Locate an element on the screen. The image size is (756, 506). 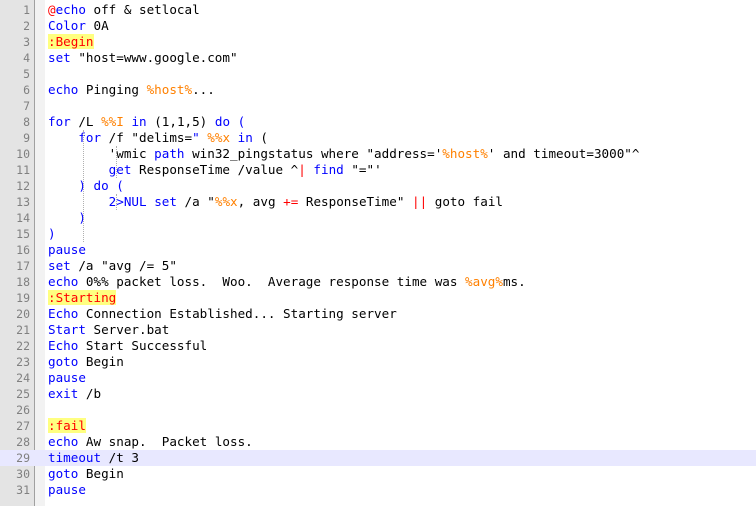
line-text: Start Server.bat is located at coordinates (108, 330).